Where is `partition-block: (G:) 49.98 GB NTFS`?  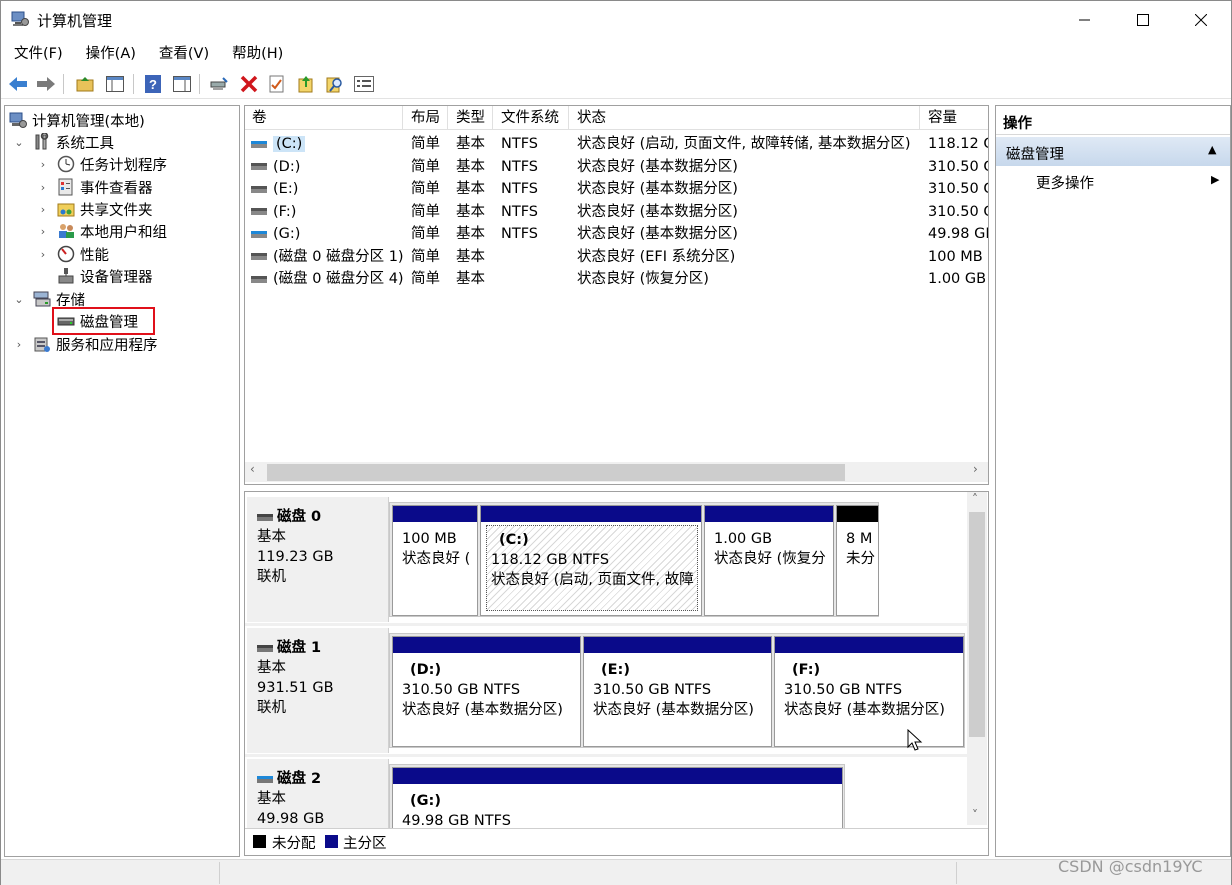
partition-block: (G:) 49.98 GB NTFS is located at coordinates (617, 802).